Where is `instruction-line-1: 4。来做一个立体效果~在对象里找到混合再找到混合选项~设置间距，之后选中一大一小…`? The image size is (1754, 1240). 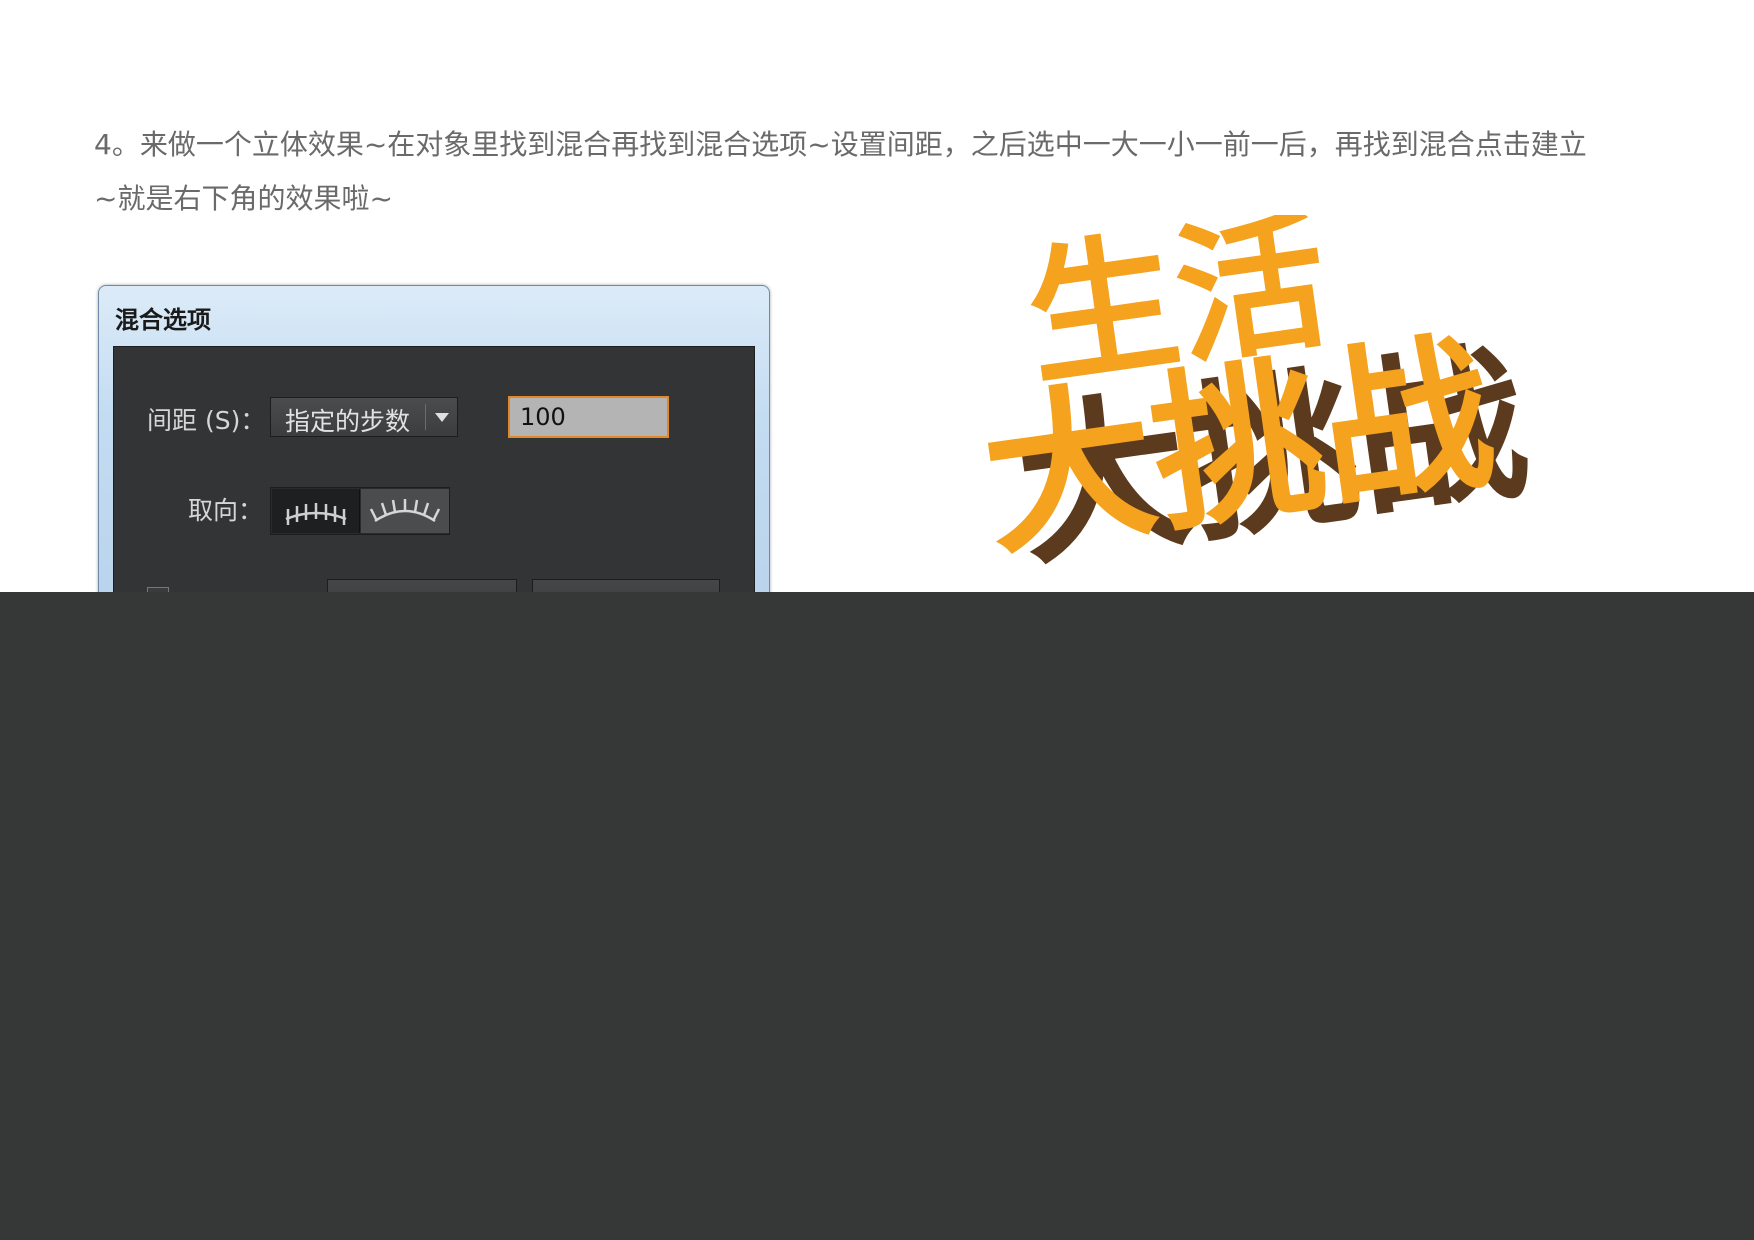 instruction-line-1: 4。来做一个立体效果~在对象里找到混合再找到混合选项~设置间距，之后选中一大一小… is located at coordinates (840, 144).